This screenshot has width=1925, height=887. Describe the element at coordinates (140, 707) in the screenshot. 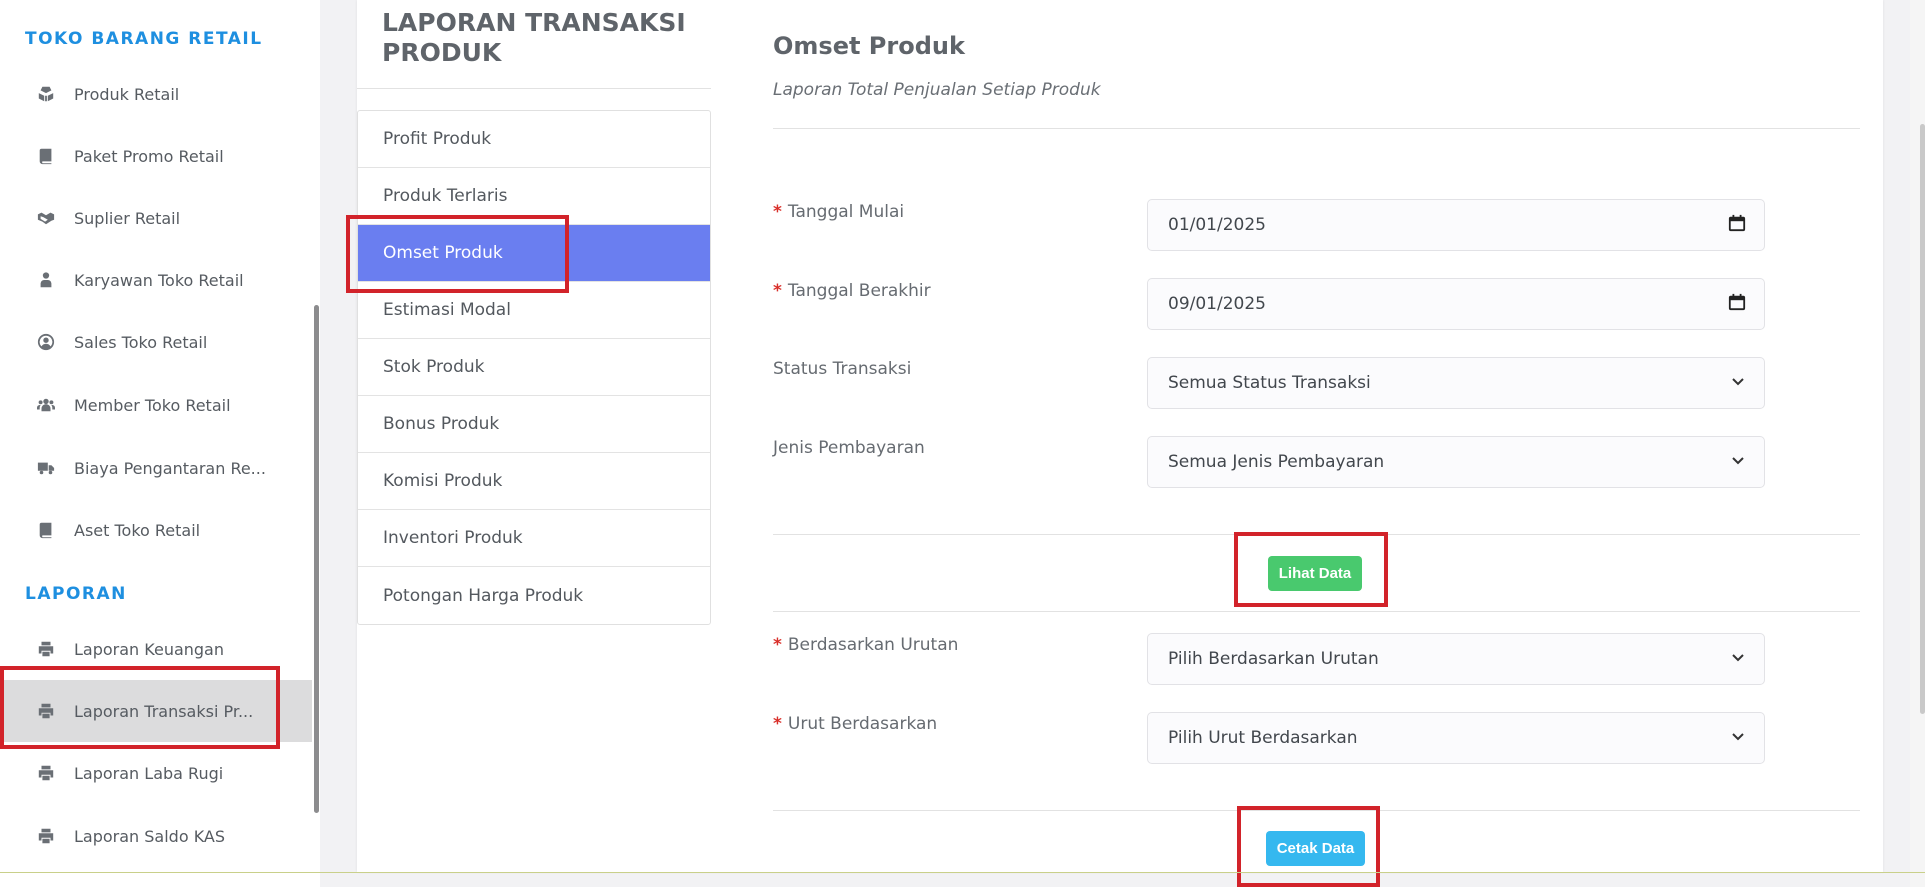

I see `annotation-box-sidebar` at that location.